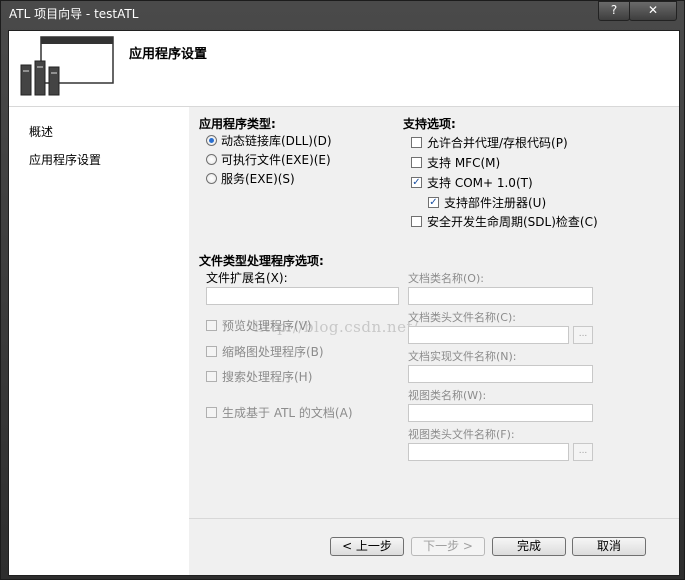 The width and height of the screenshot is (685, 580). I want to click on view-header-input, so click(488, 452).